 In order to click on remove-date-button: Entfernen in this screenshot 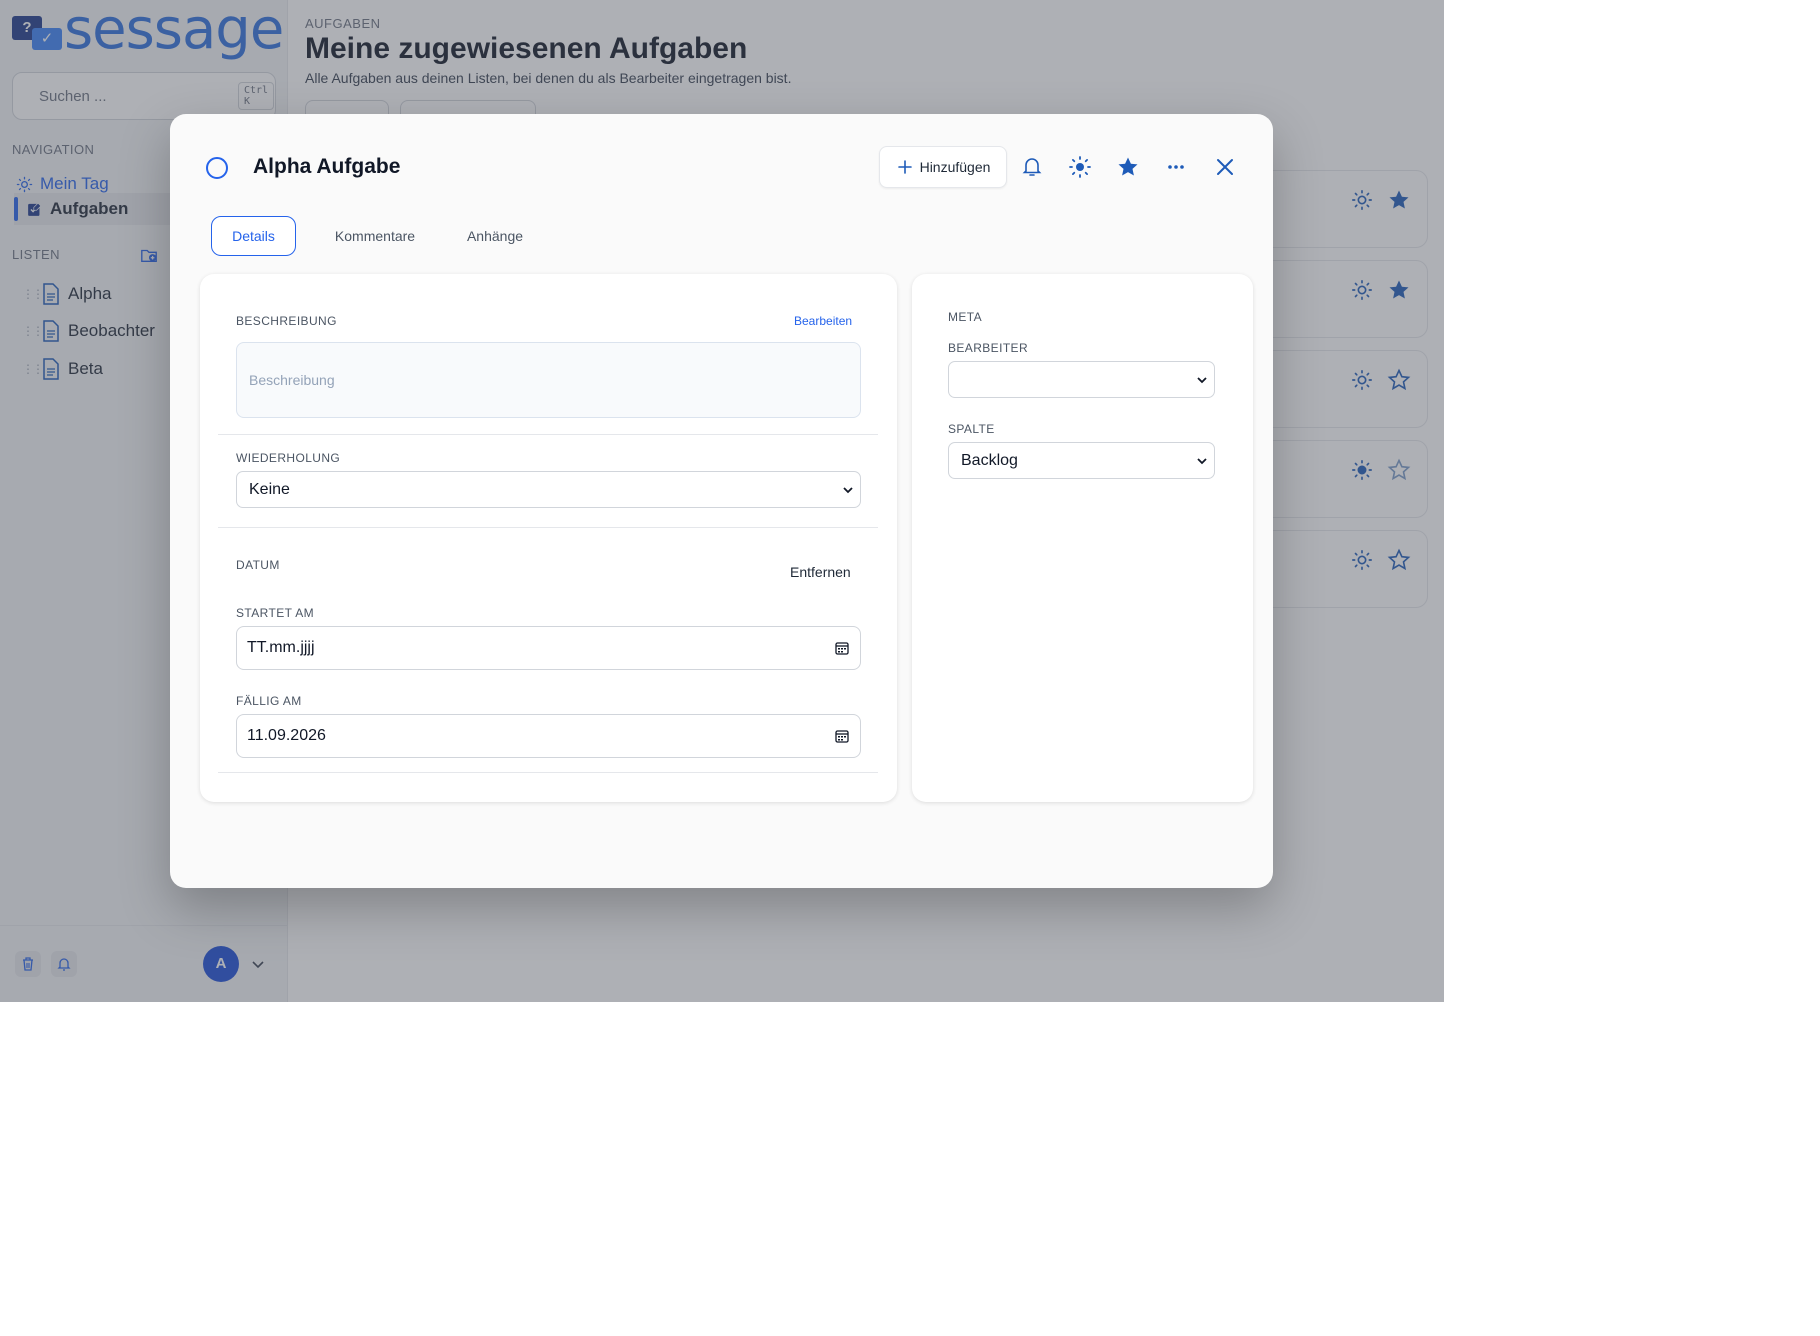, I will do `click(820, 572)`.